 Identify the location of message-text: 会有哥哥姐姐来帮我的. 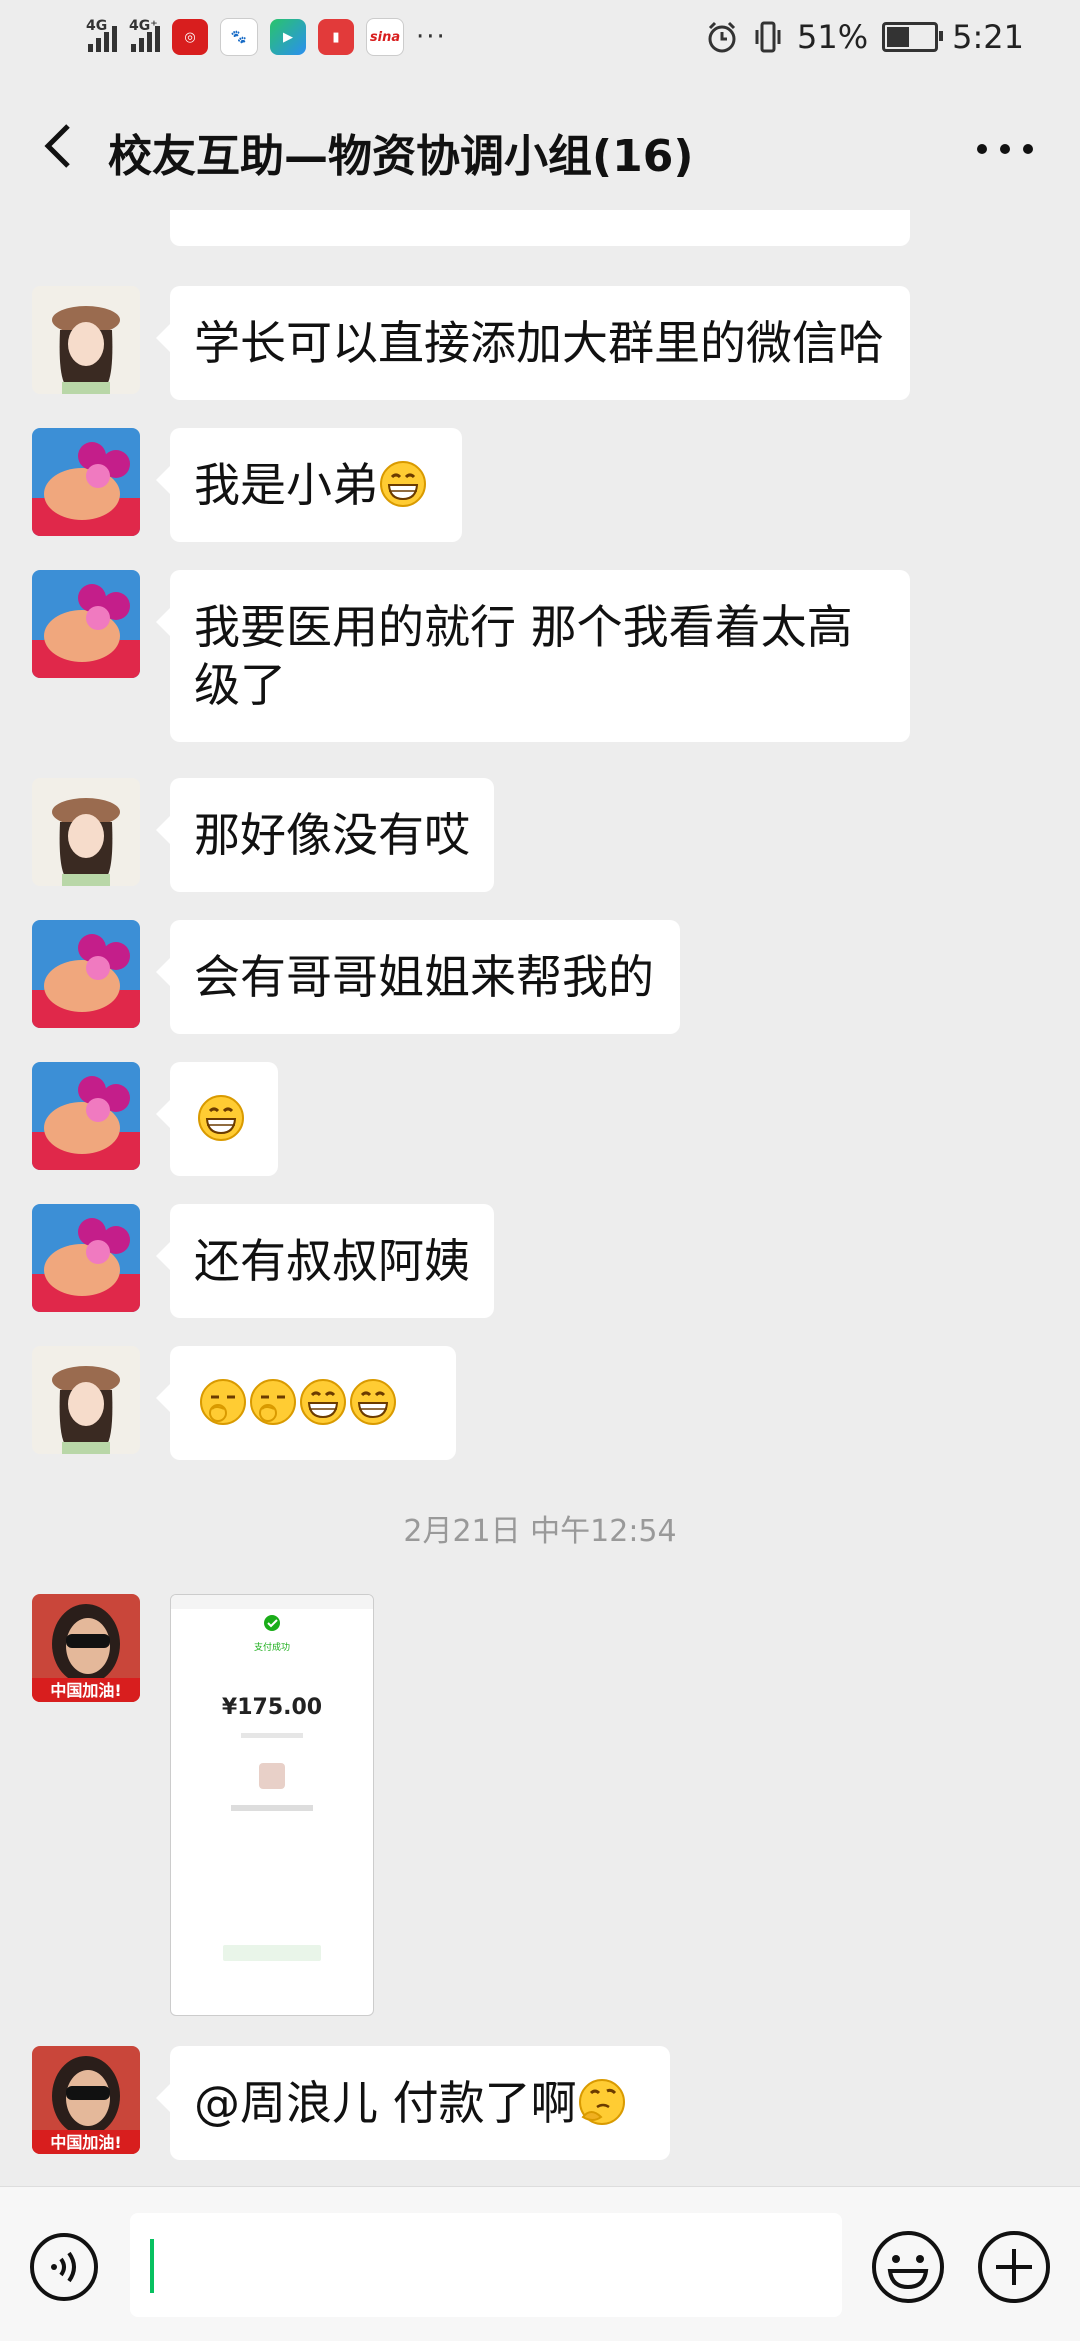
(424, 977).